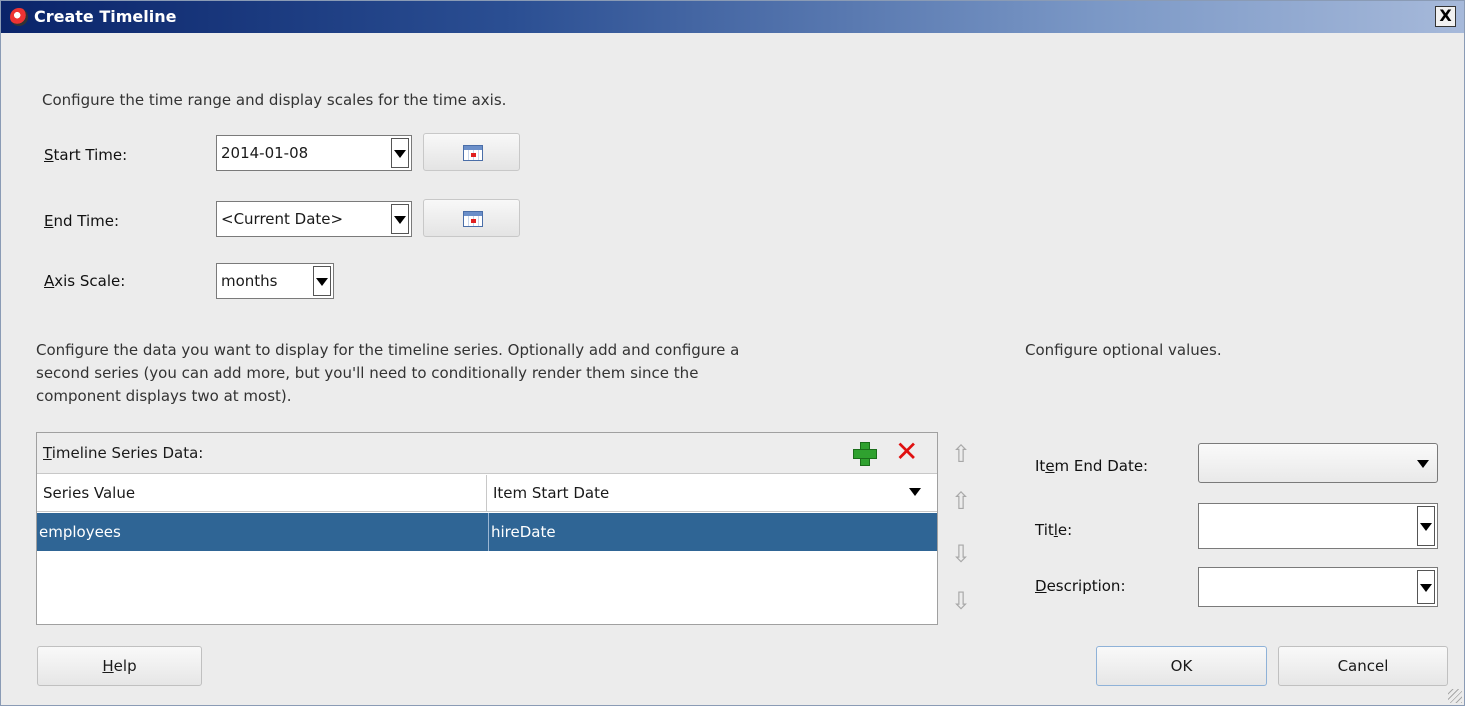 This screenshot has height=706, width=1465. Describe the element at coordinates (1092, 466) in the screenshot. I see `item-end-date-label: Item End Date:` at that location.